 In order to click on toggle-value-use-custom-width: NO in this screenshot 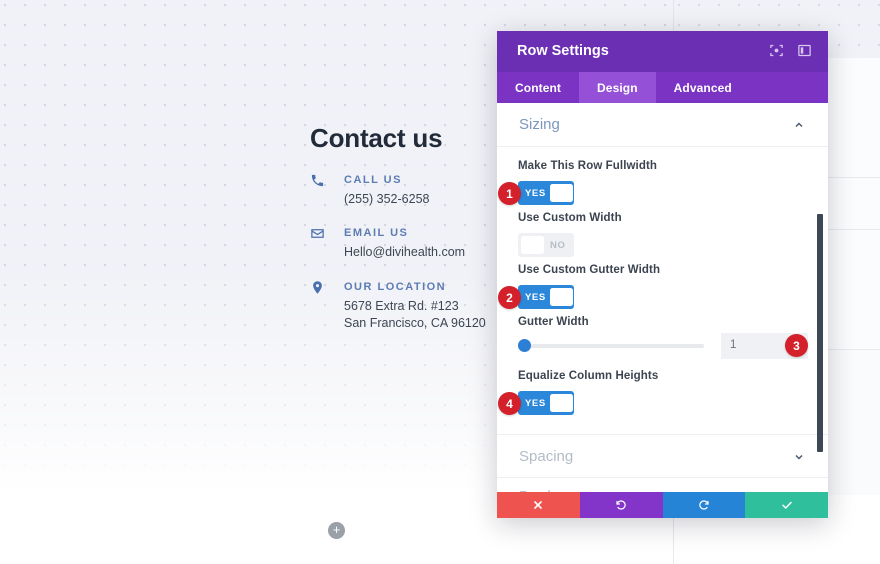, I will do `click(558, 245)`.